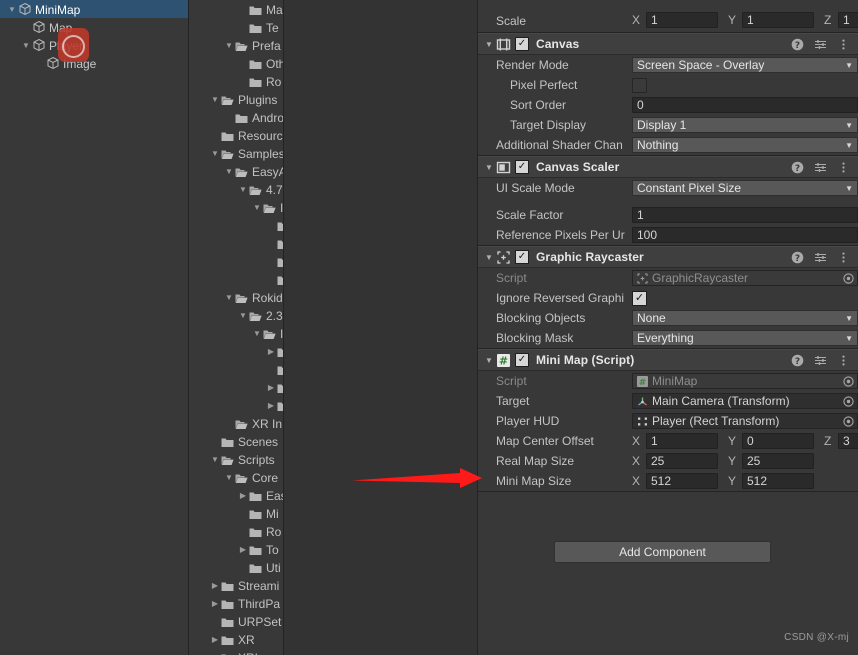 The height and width of the screenshot is (655, 858). What do you see at coordinates (745, 338) in the screenshot?
I see `dropdown-blocking-mask: Everything ▼` at bounding box center [745, 338].